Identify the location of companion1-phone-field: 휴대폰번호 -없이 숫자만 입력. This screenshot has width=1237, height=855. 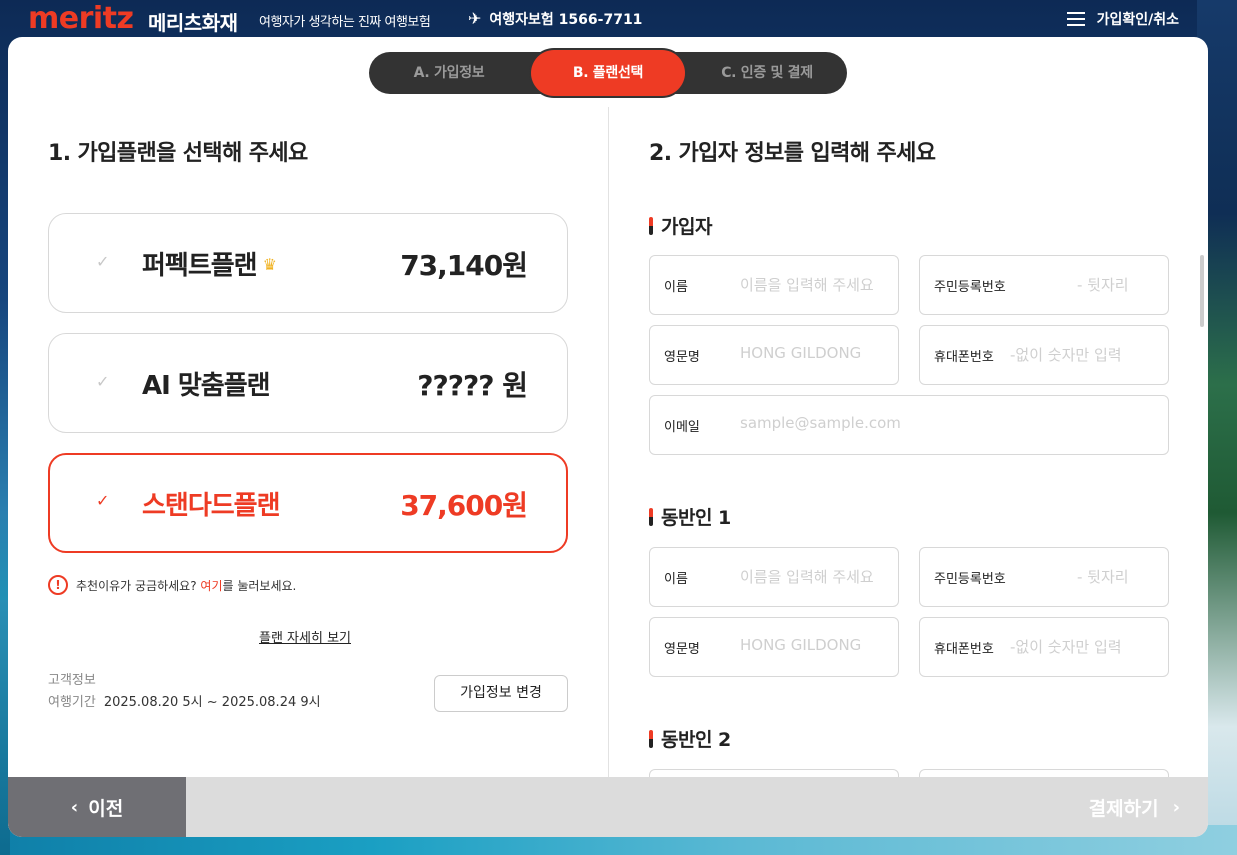
(1044, 647).